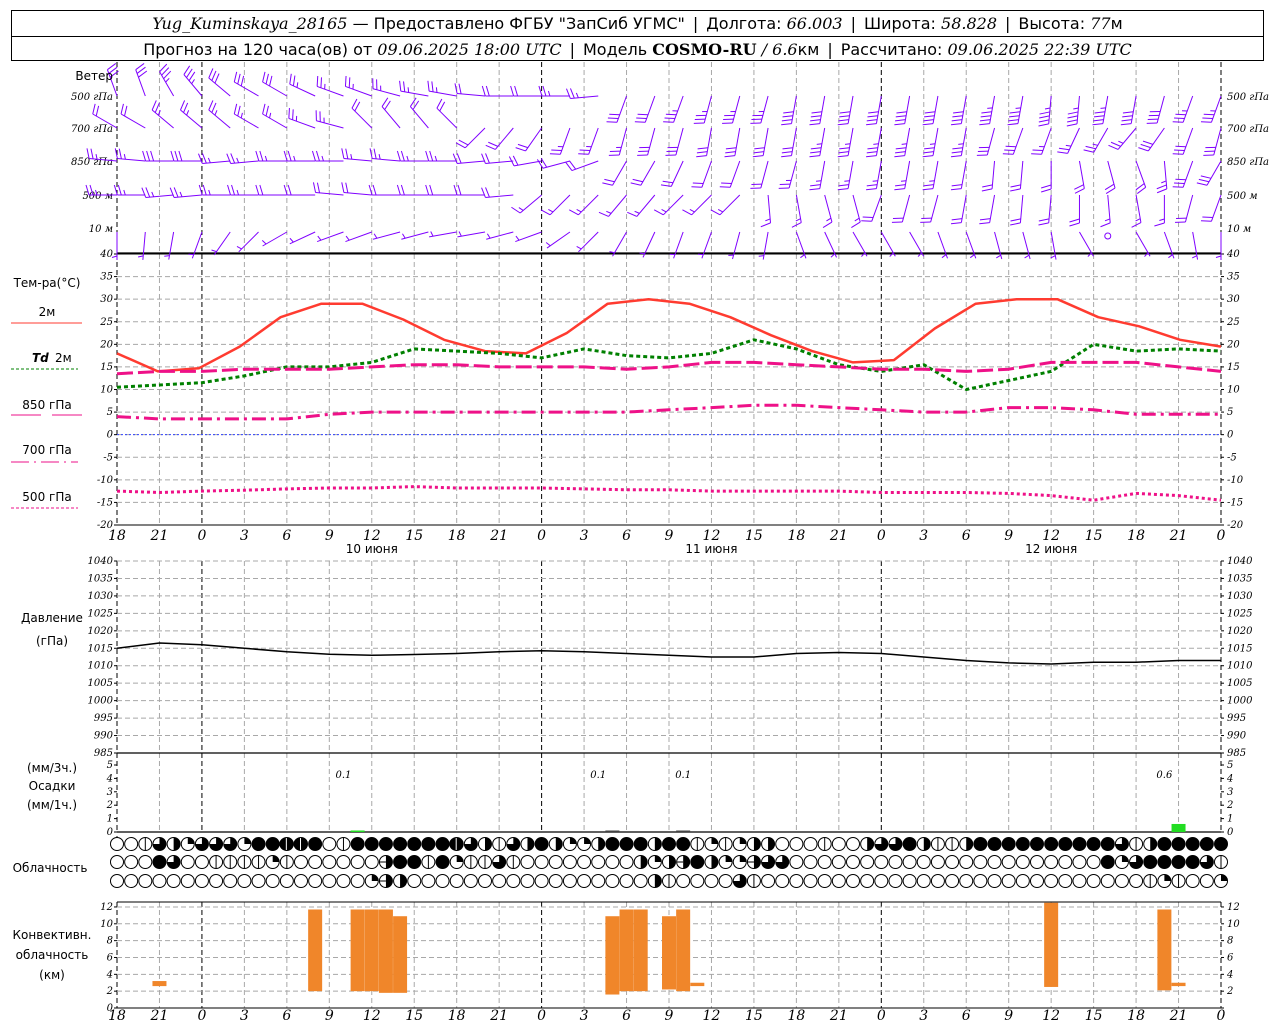 The height and width of the screenshot is (1024, 1280). What do you see at coordinates (1240, 666) in the screenshot?
I see `pressure-tick-label-right: 1010` at bounding box center [1240, 666].